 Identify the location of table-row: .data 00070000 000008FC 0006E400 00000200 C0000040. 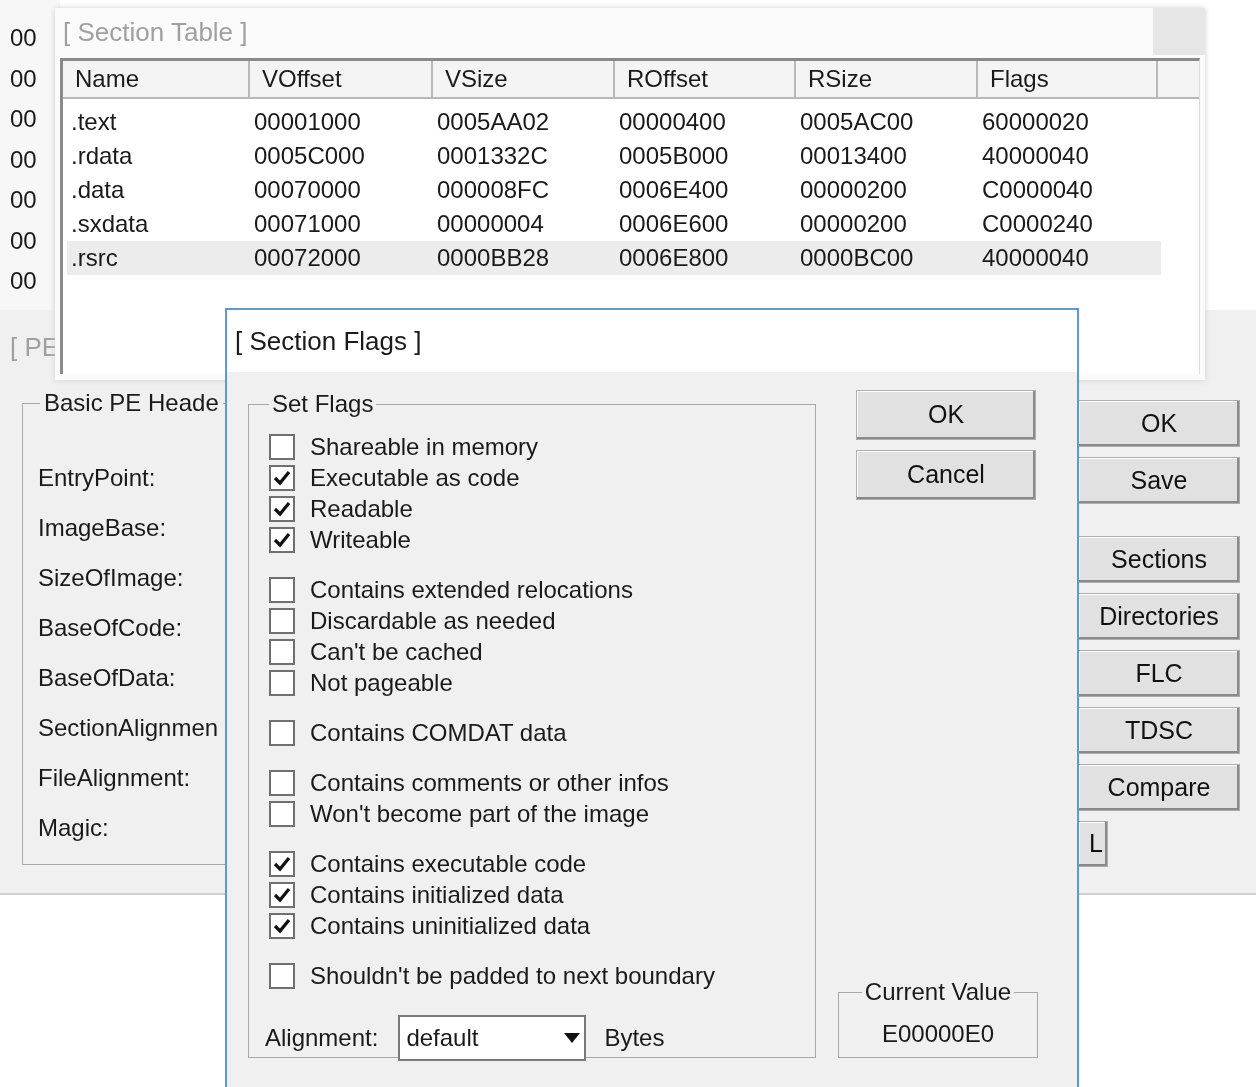
(614, 190).